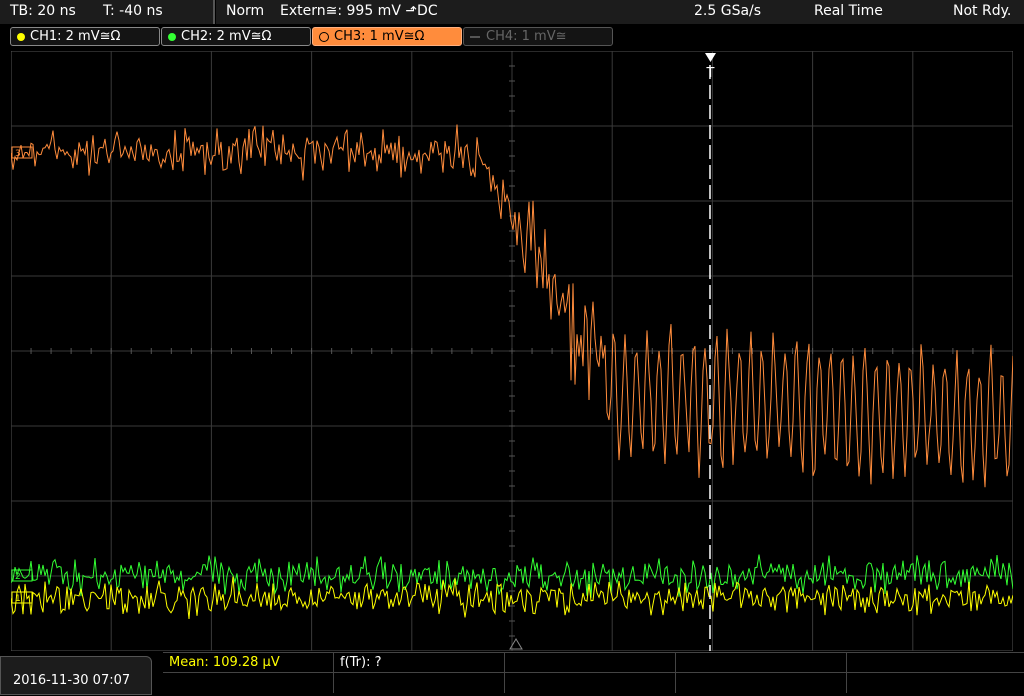 Image resolution: width=1024 pixels, height=696 pixels. I want to click on measurement-panel: Mean: 109.28 µV f(Tr): ?, so click(593, 674).